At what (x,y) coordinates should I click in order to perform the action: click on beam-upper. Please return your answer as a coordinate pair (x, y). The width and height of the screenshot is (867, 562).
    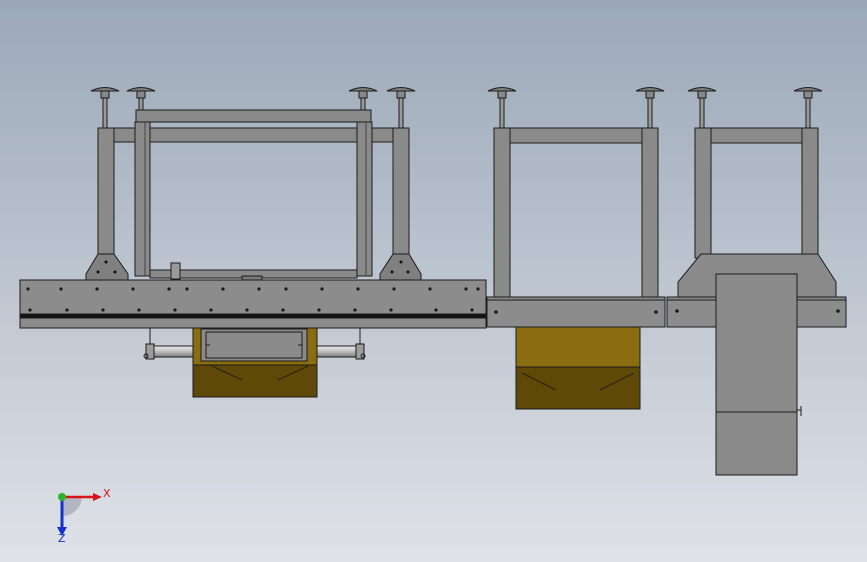
    Looking at the image, I should click on (253, 299).